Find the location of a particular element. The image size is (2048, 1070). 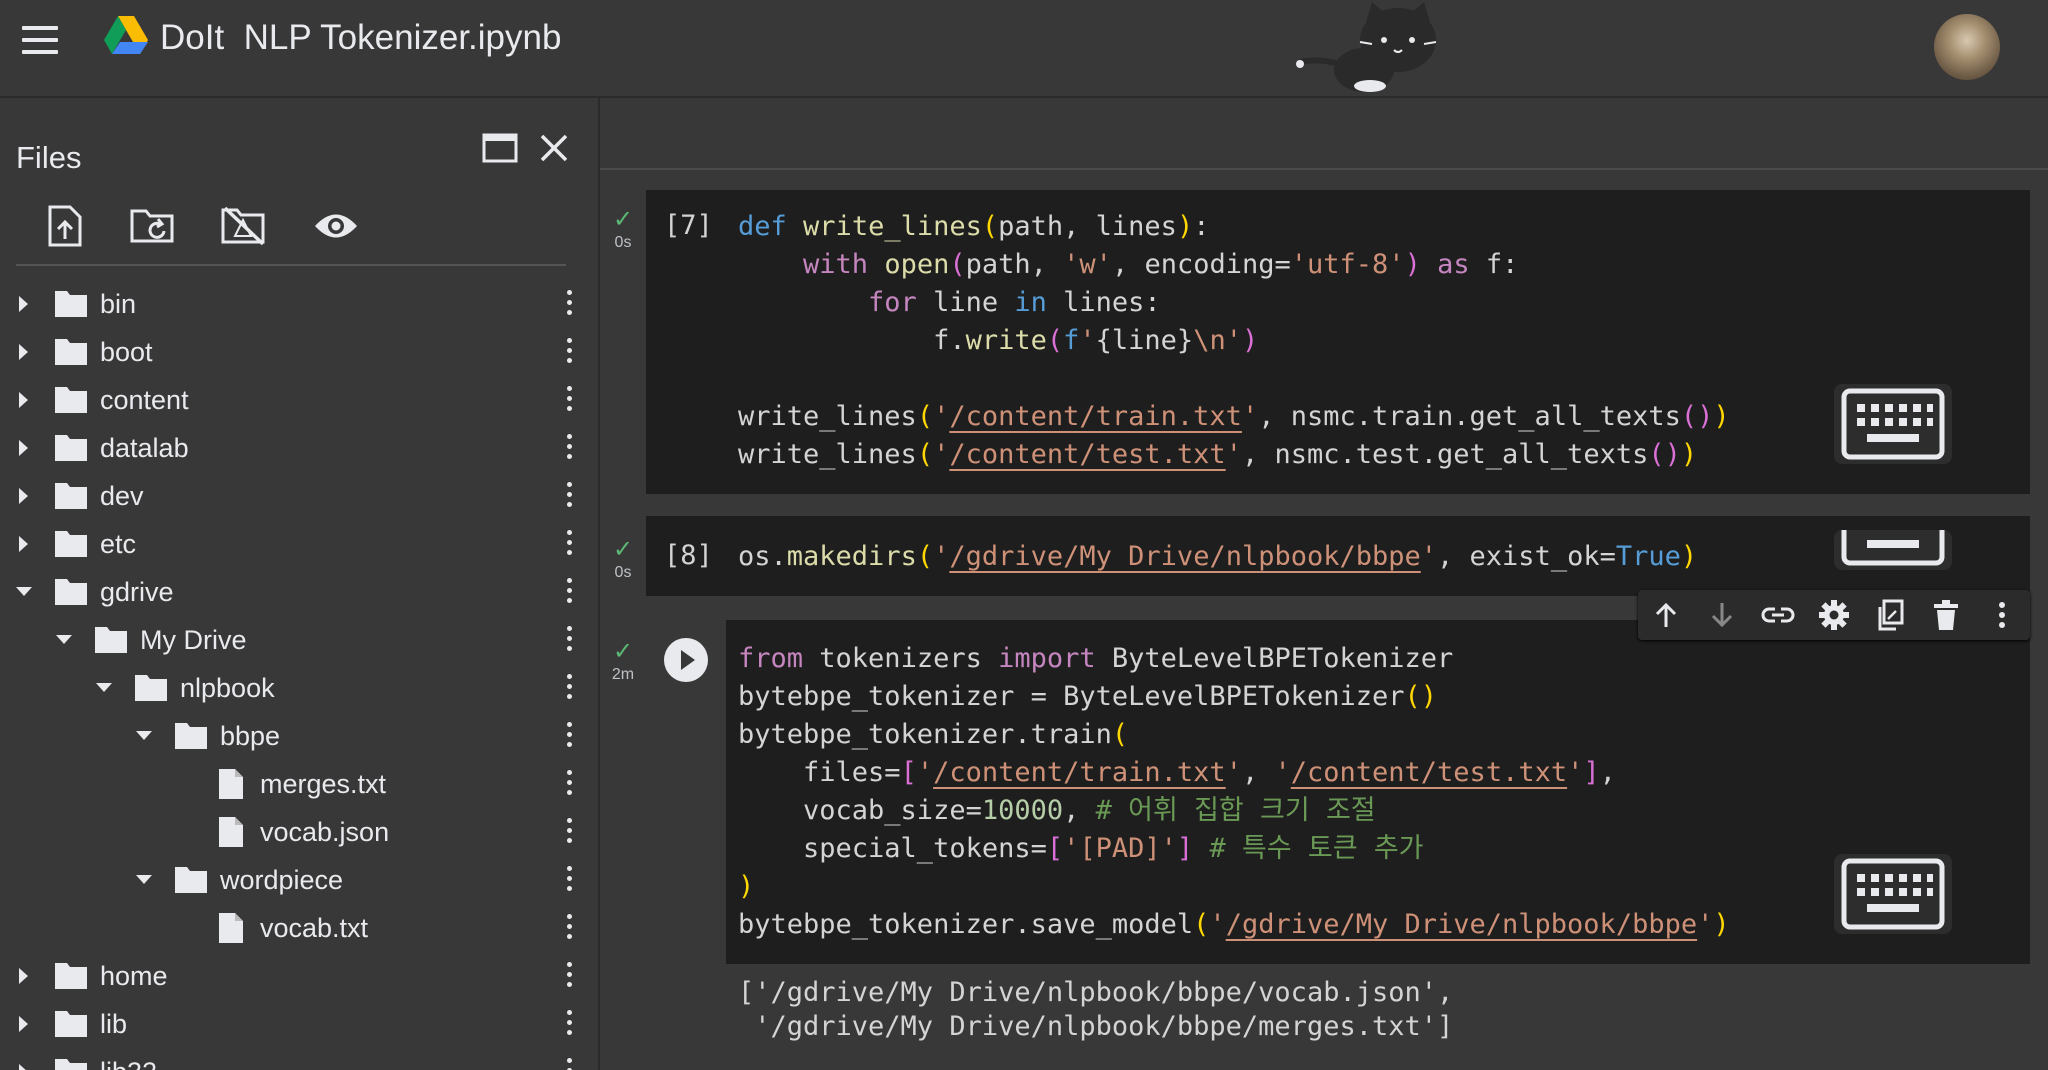

link-icon is located at coordinates (1778, 615).